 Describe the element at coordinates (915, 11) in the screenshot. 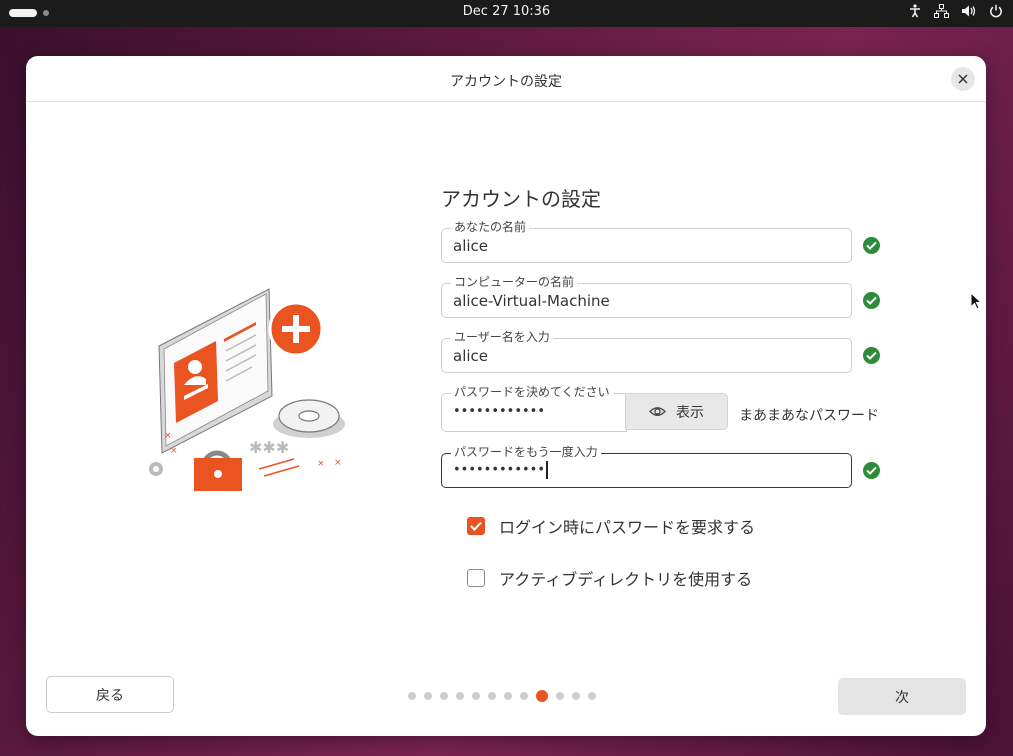

I see `accessibility-icon` at that location.